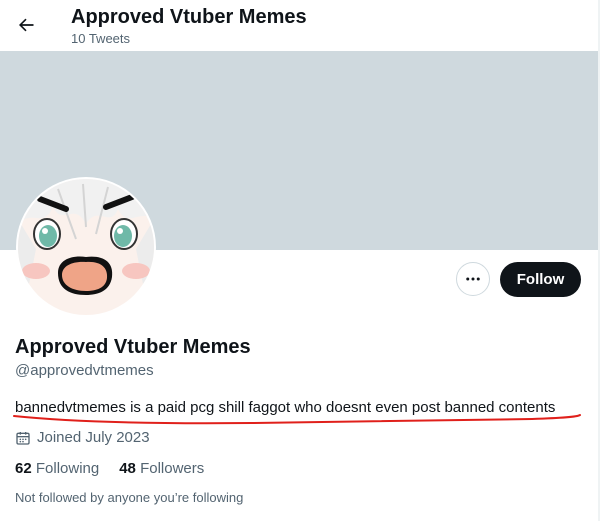  What do you see at coordinates (189, 17) in the screenshot?
I see `header-title: Approved Vtuber Memes` at bounding box center [189, 17].